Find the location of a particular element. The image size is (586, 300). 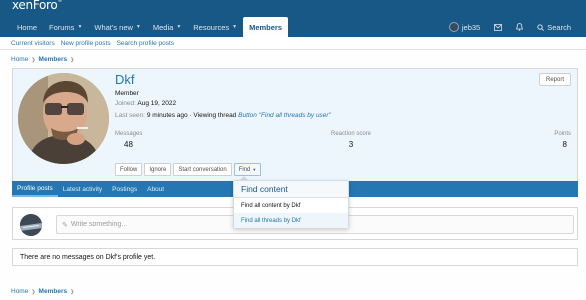

nav-tab-home: Home is located at coordinates (27, 27).